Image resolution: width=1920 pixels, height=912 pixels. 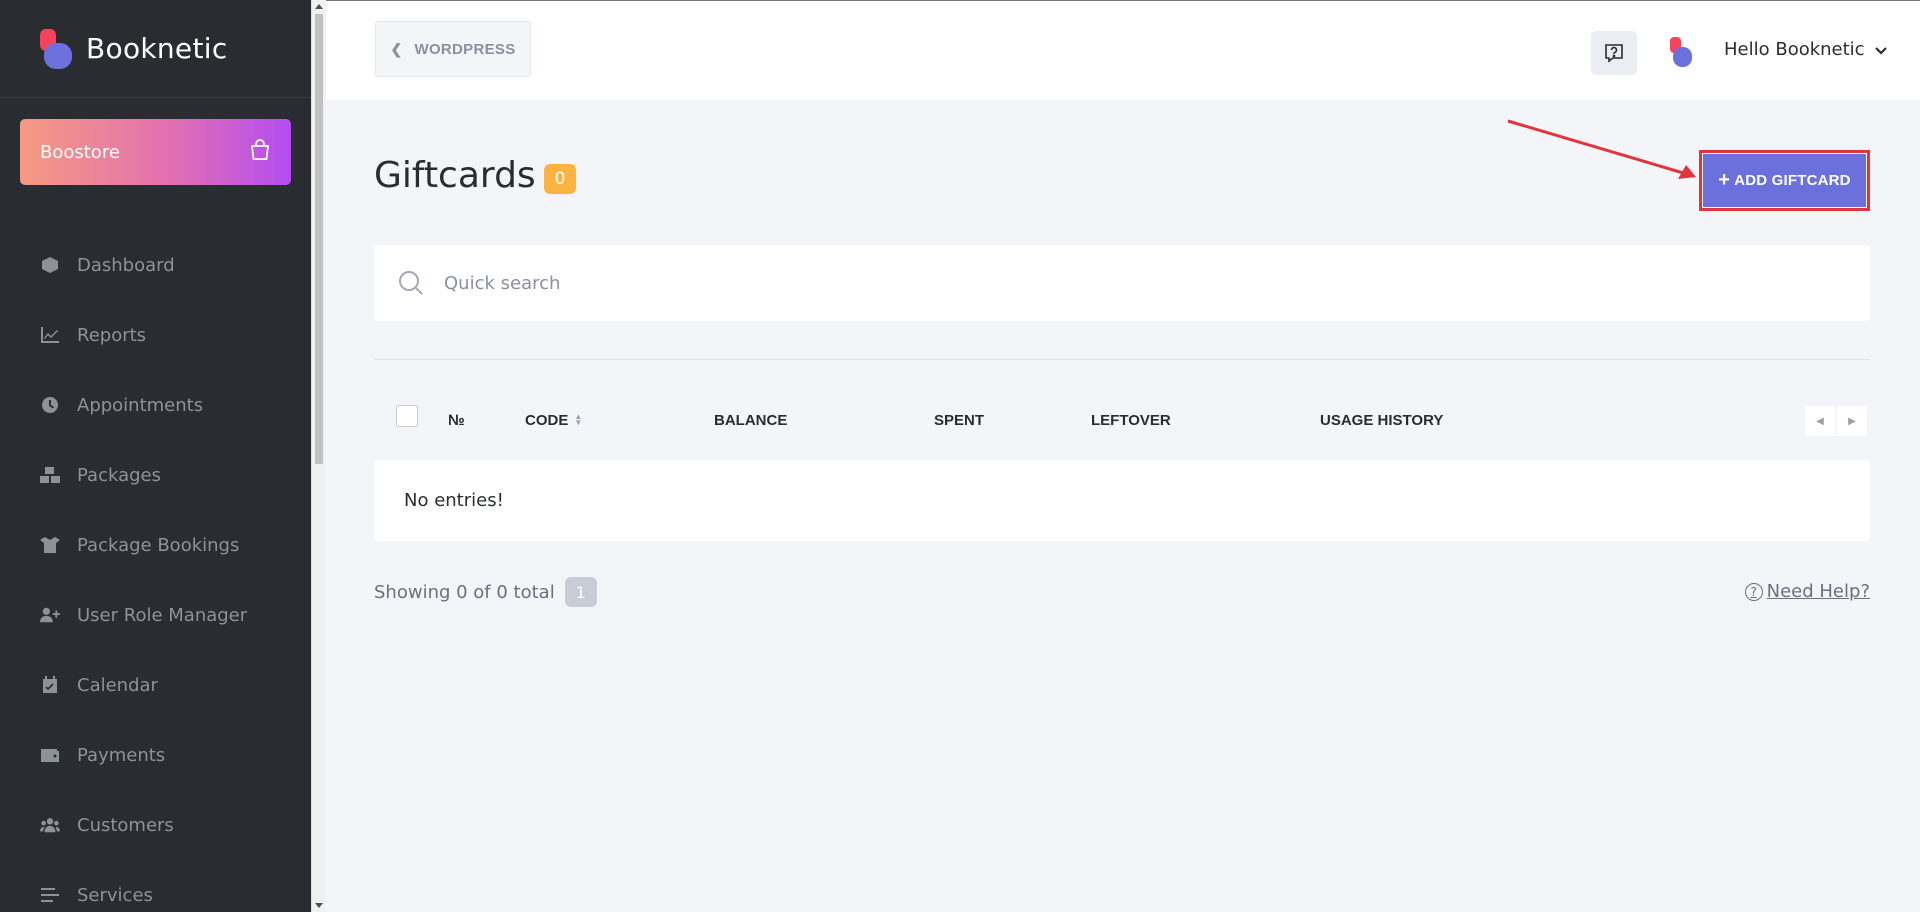 I want to click on wordpress-label: WORDPRESS, so click(x=465, y=49).